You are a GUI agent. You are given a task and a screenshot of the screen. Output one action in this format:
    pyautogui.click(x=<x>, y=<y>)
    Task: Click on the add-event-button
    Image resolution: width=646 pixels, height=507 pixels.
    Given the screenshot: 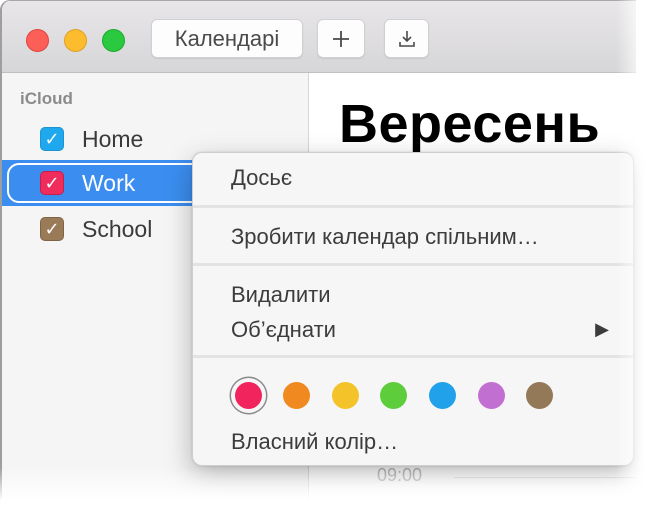 What is the action you would take?
    pyautogui.click(x=341, y=38)
    